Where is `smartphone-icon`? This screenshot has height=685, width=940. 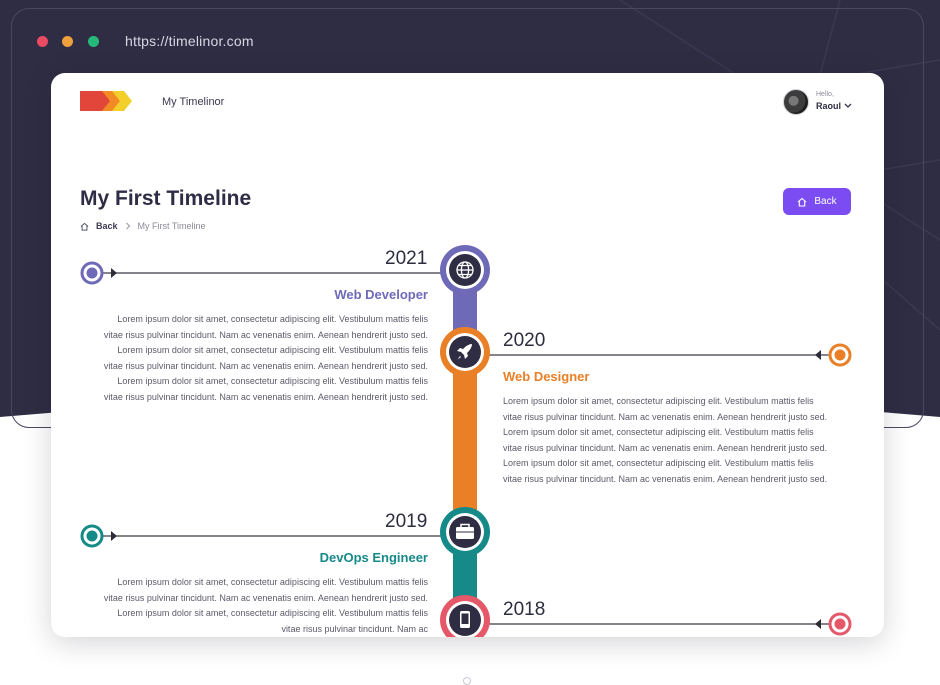 smartphone-icon is located at coordinates (465, 619).